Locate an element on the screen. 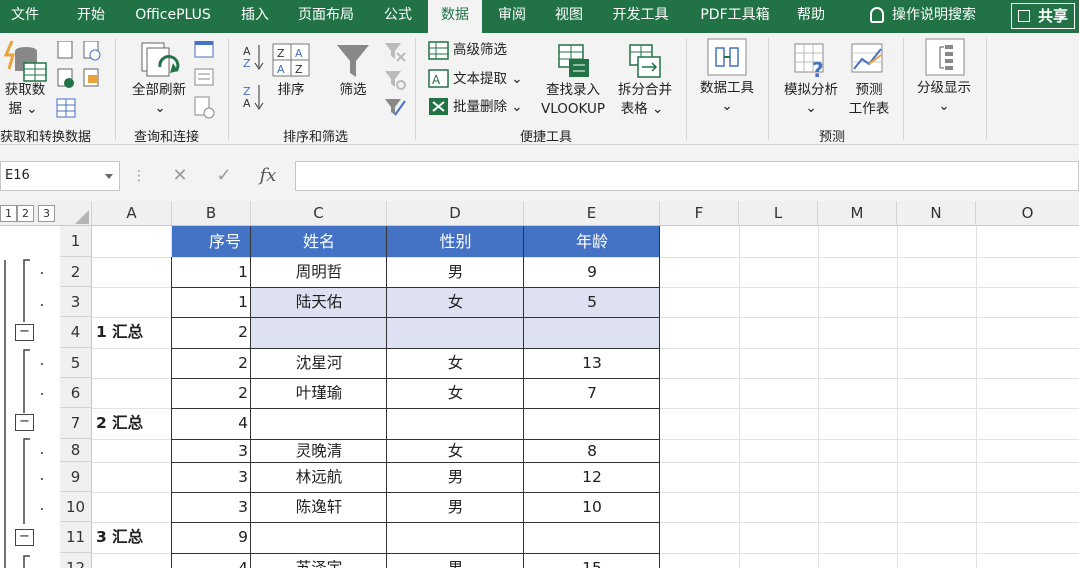  queries-sub-icons is located at coordinates (206, 81).